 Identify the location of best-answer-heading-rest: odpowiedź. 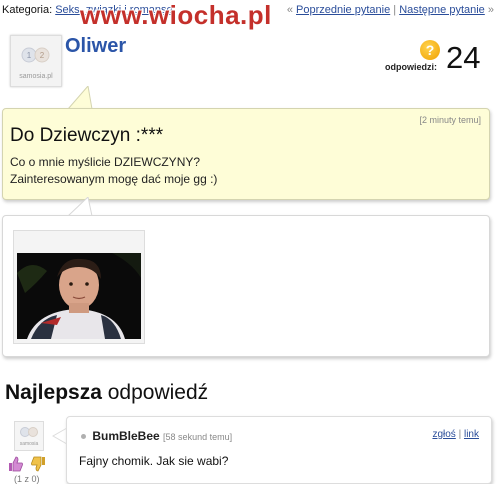
(158, 392).